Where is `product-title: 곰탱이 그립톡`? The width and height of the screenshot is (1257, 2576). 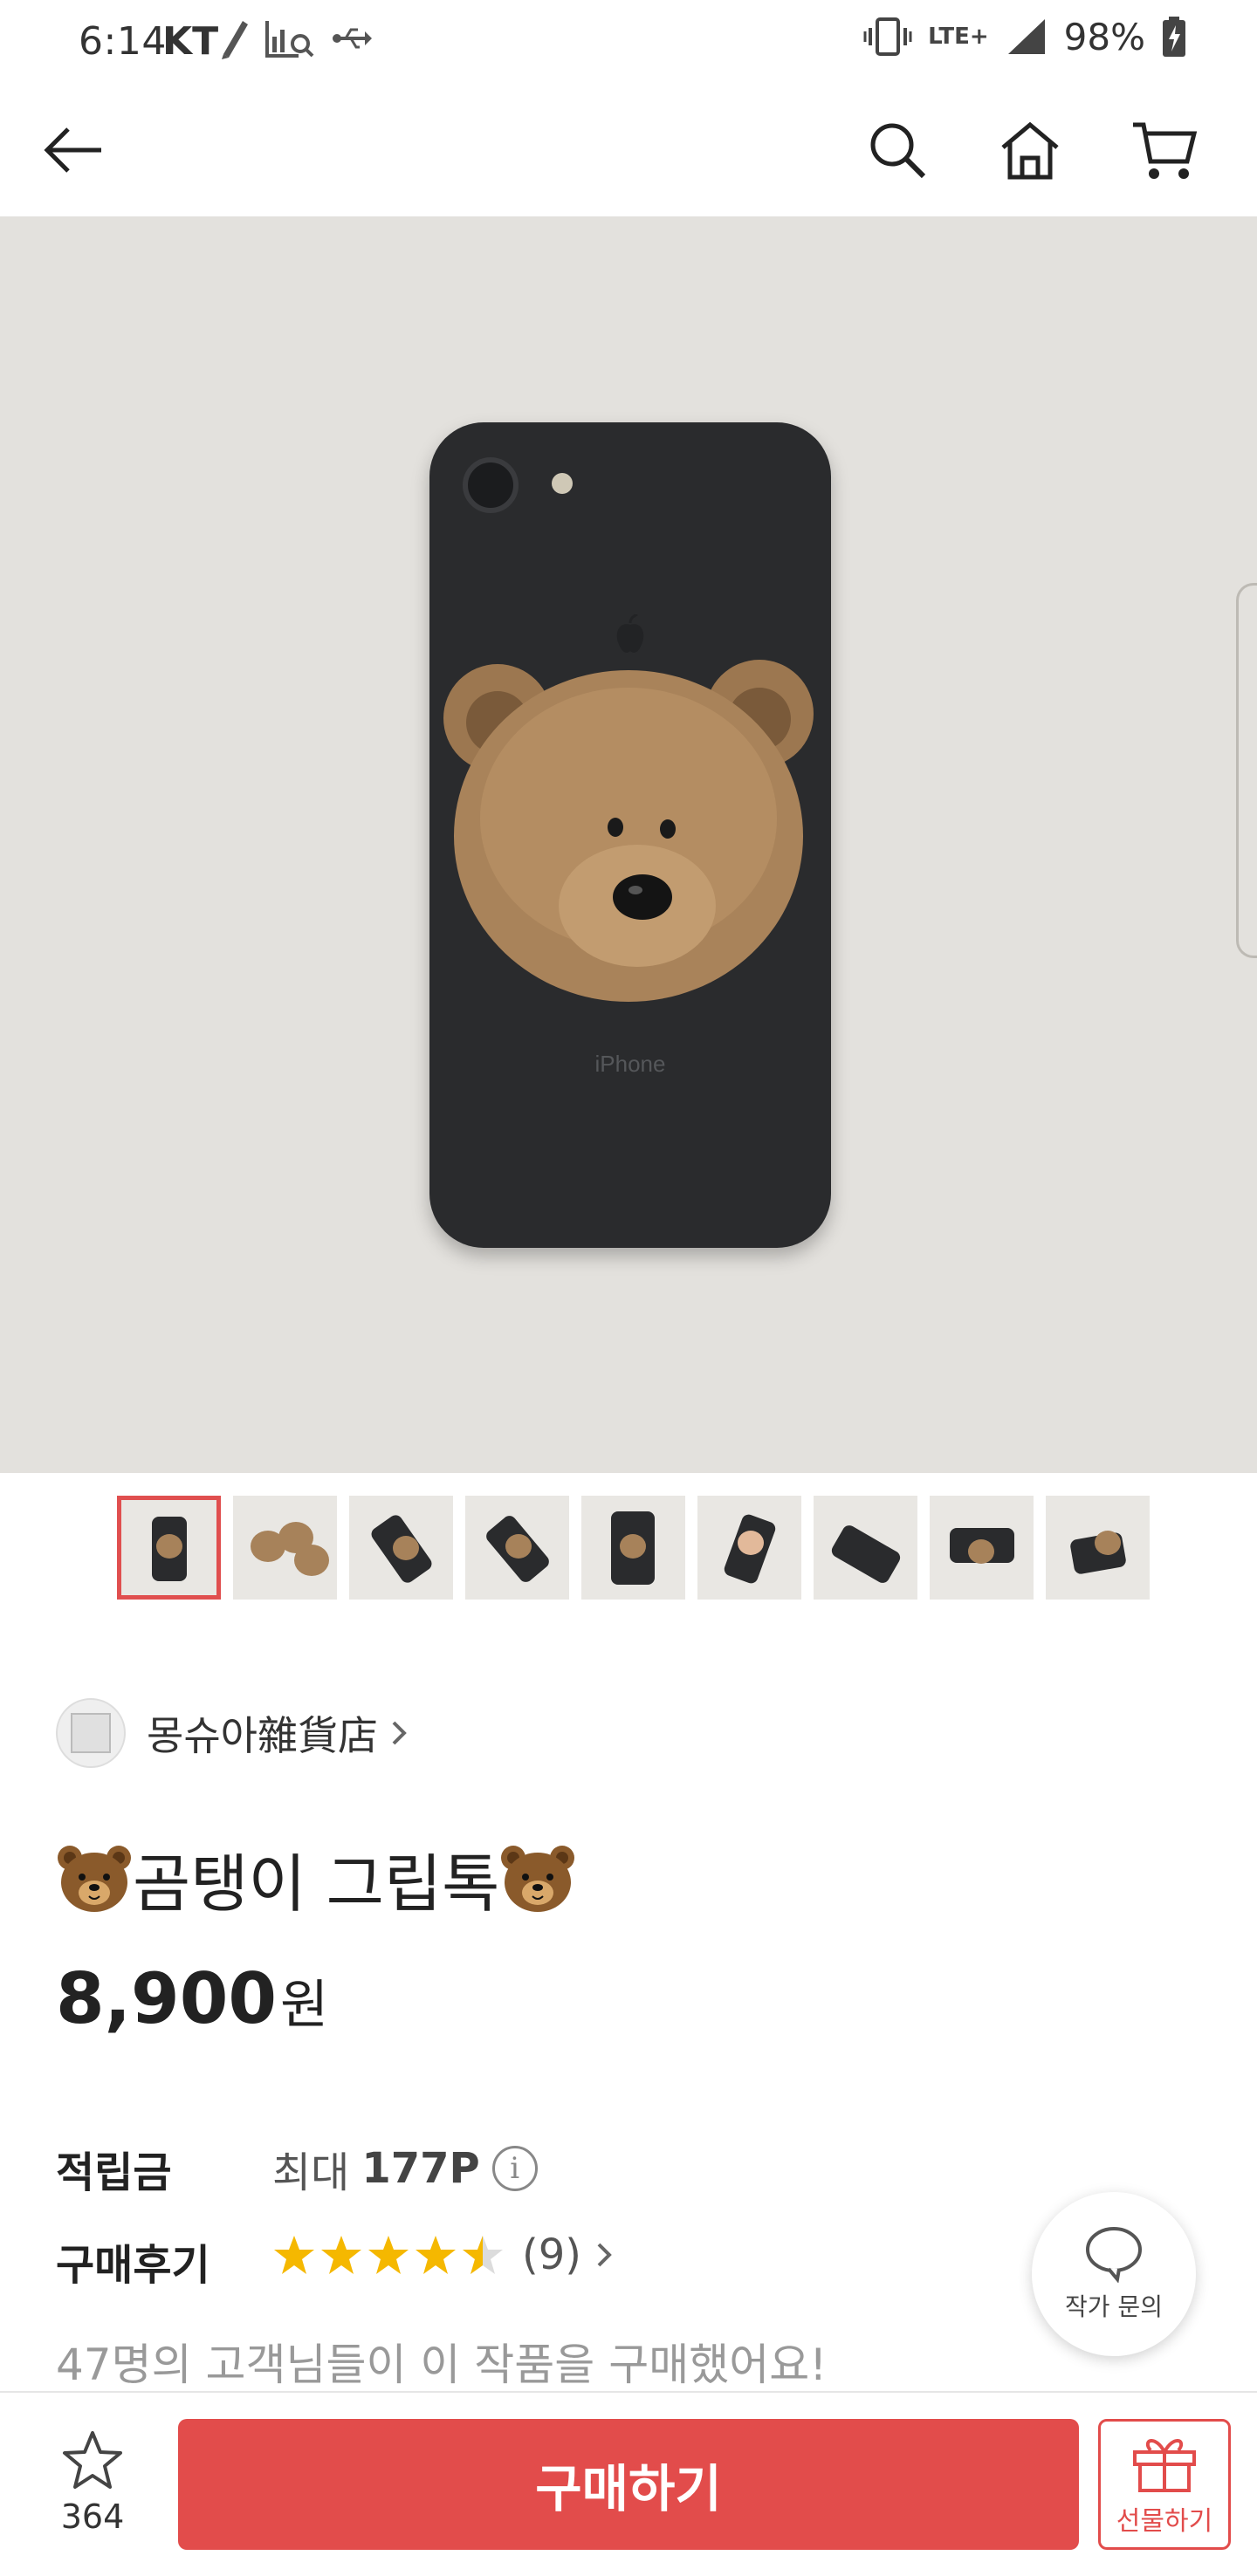 product-title: 곰탱이 그립톡 is located at coordinates (316, 1878).